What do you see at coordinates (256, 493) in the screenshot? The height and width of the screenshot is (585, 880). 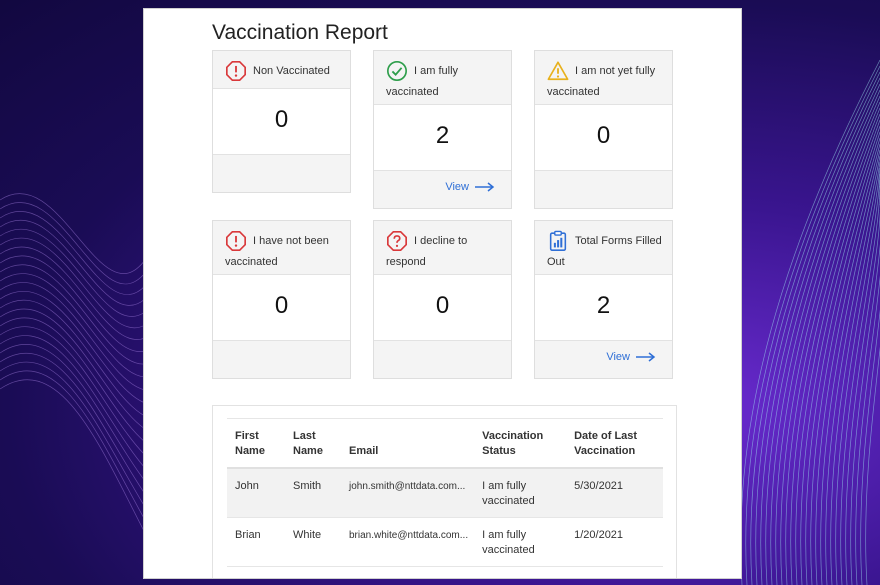 I see `cell-first-name: John` at bounding box center [256, 493].